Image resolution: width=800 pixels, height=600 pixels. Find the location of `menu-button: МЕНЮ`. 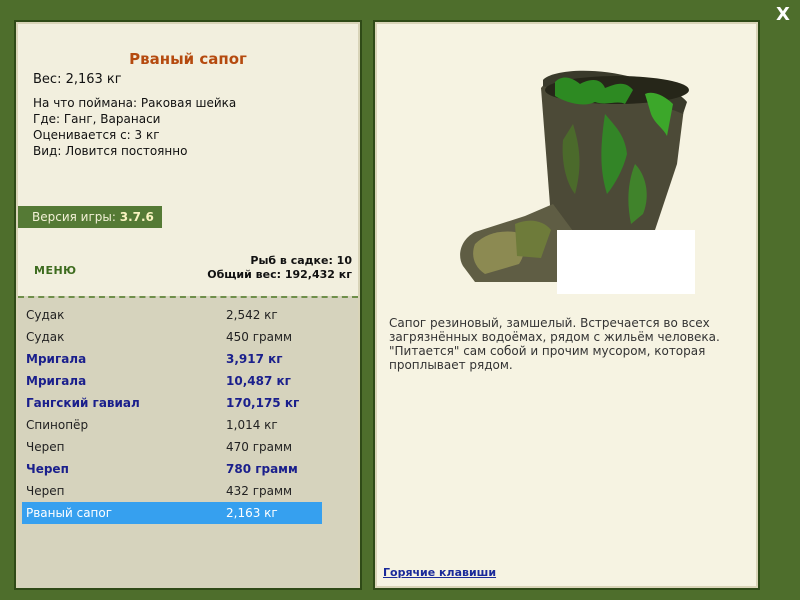

menu-button: МЕНЮ is located at coordinates (55, 270).